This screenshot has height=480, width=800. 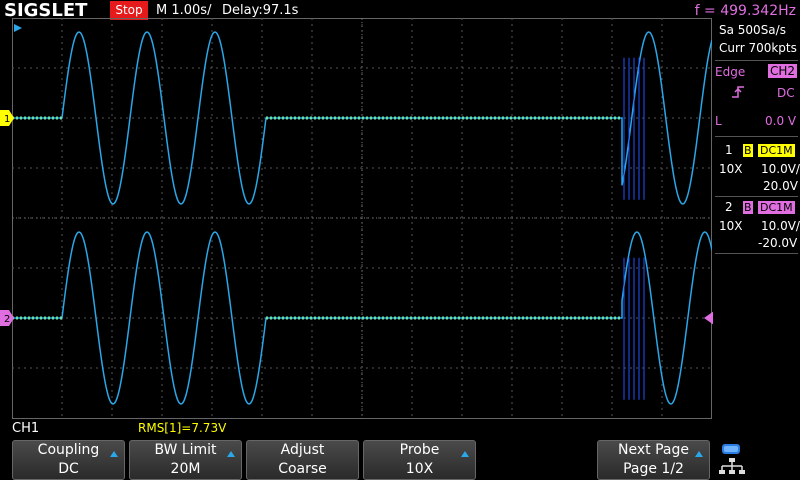 What do you see at coordinates (778, 243) in the screenshot?
I see `ch2-offset: -20.0V` at bounding box center [778, 243].